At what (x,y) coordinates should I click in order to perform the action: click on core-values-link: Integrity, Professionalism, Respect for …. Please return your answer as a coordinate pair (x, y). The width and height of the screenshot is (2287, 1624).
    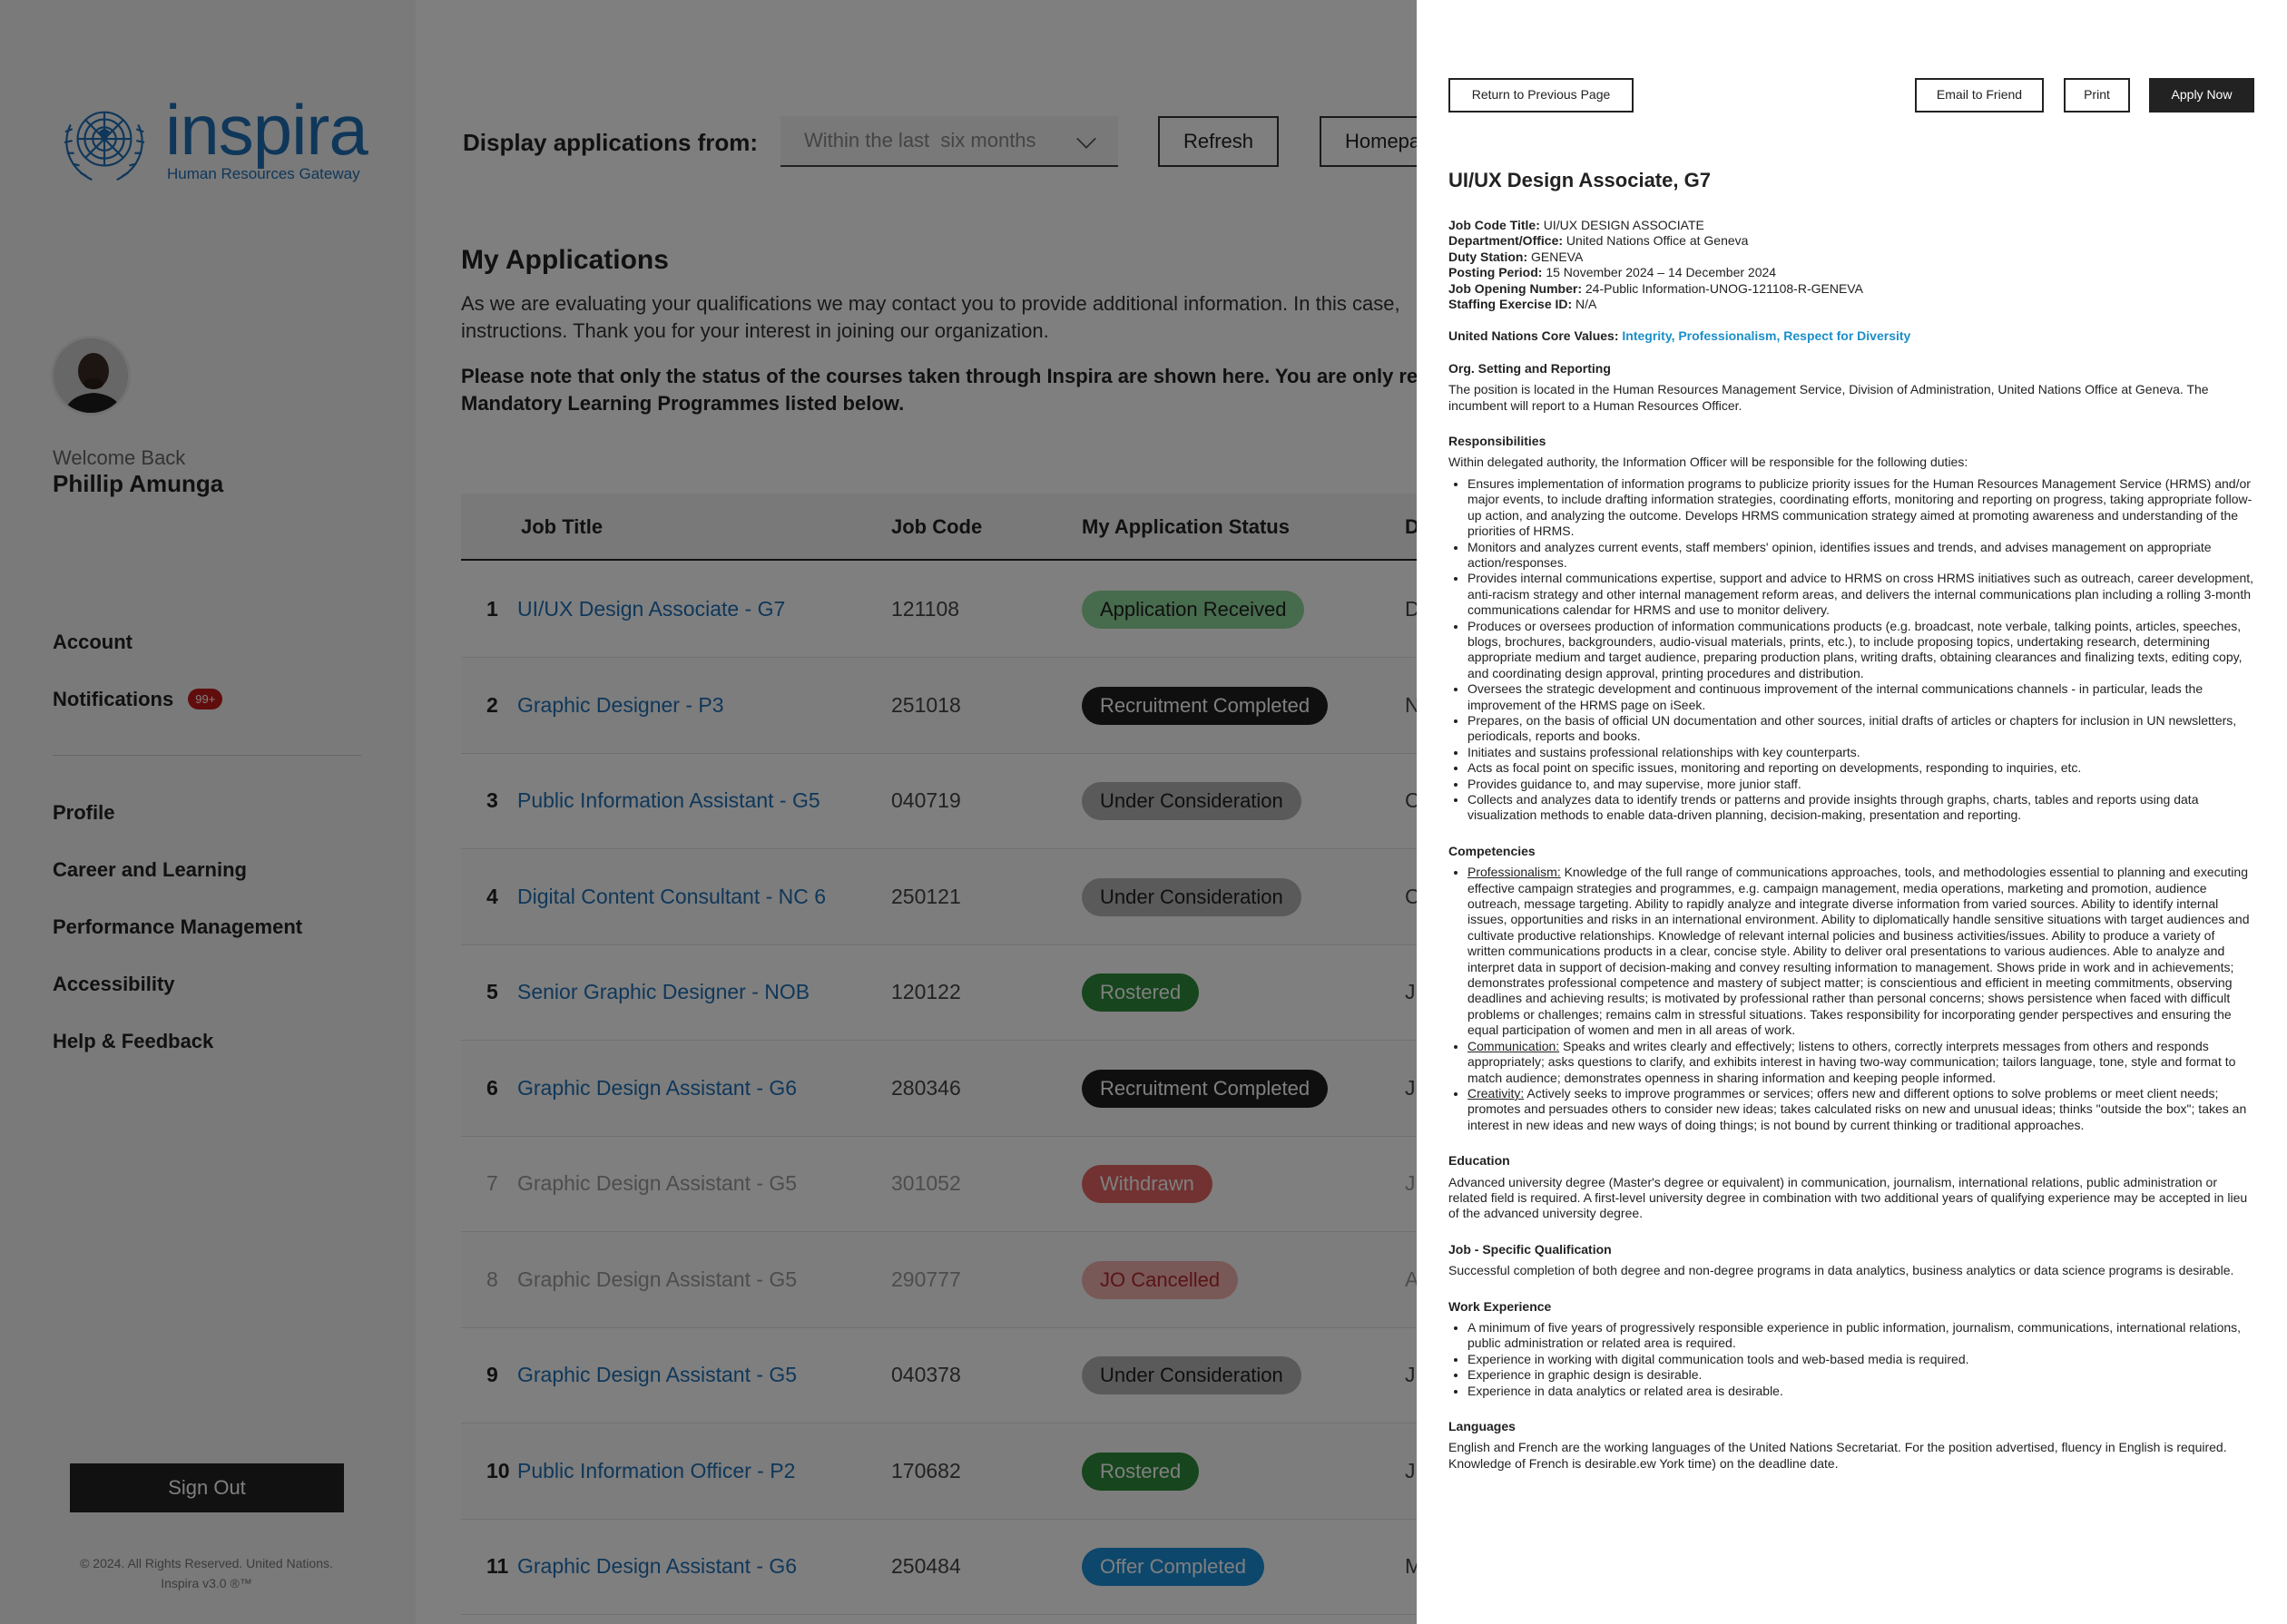
    Looking at the image, I should click on (1766, 335).